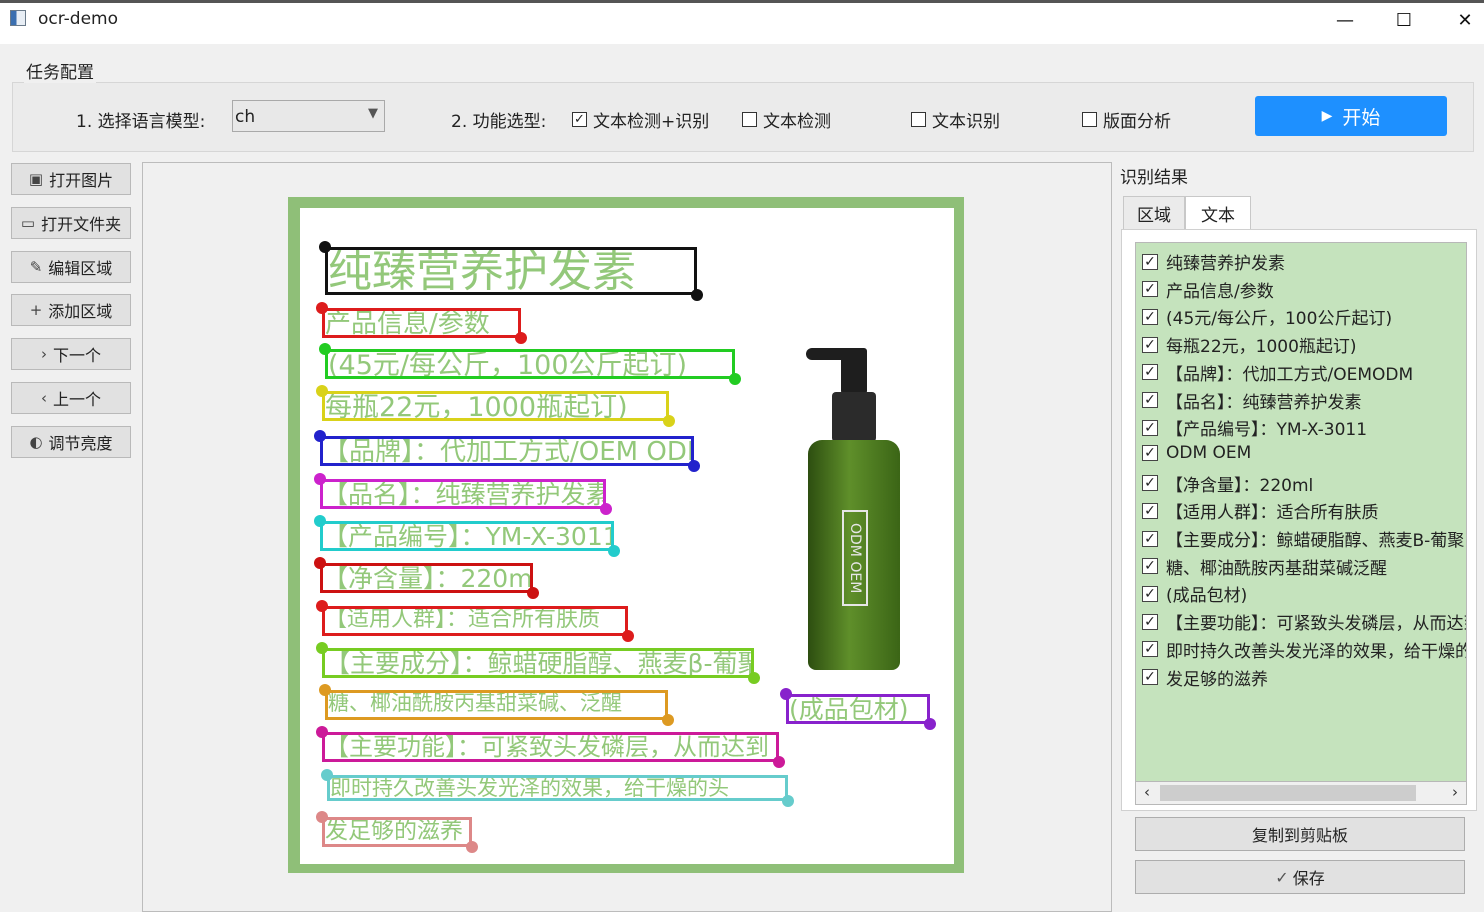  I want to click on detection-box: 【品名】：纯臻营养护发素, so click(463, 494).